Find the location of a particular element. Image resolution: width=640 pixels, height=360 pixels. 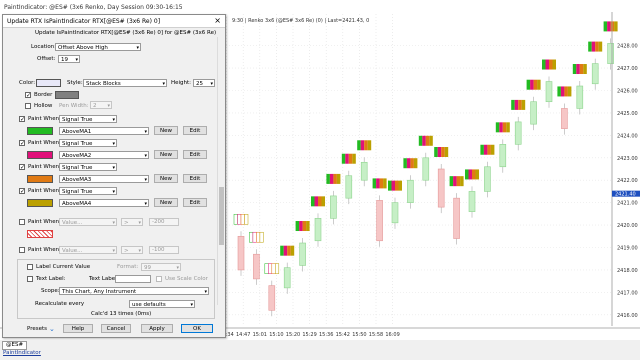

color-swatch is located at coordinates (48, 83).